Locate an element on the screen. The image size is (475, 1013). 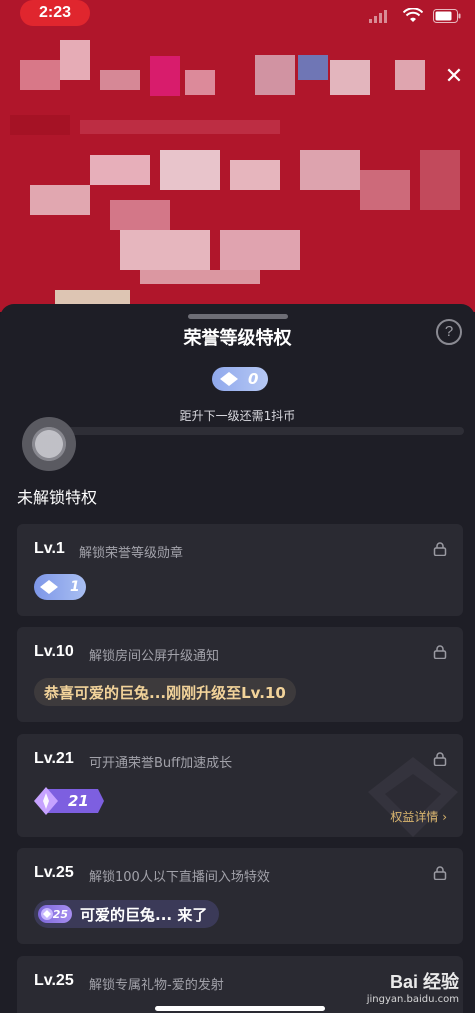
entry-effect-preview: 25 可爱的巨兔... 来了 is located at coordinates (127, 914).